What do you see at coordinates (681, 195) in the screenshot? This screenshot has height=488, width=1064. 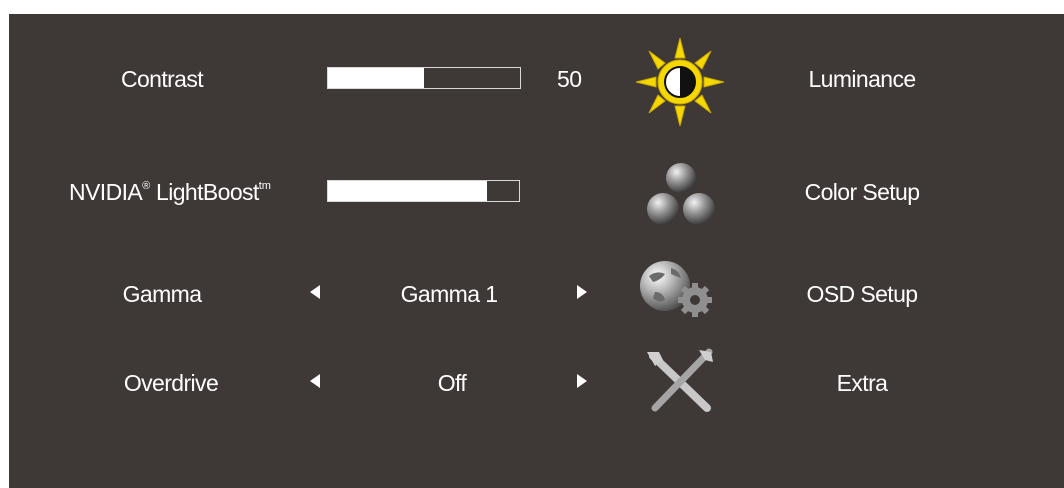 I see `color-spheres-icon` at bounding box center [681, 195].